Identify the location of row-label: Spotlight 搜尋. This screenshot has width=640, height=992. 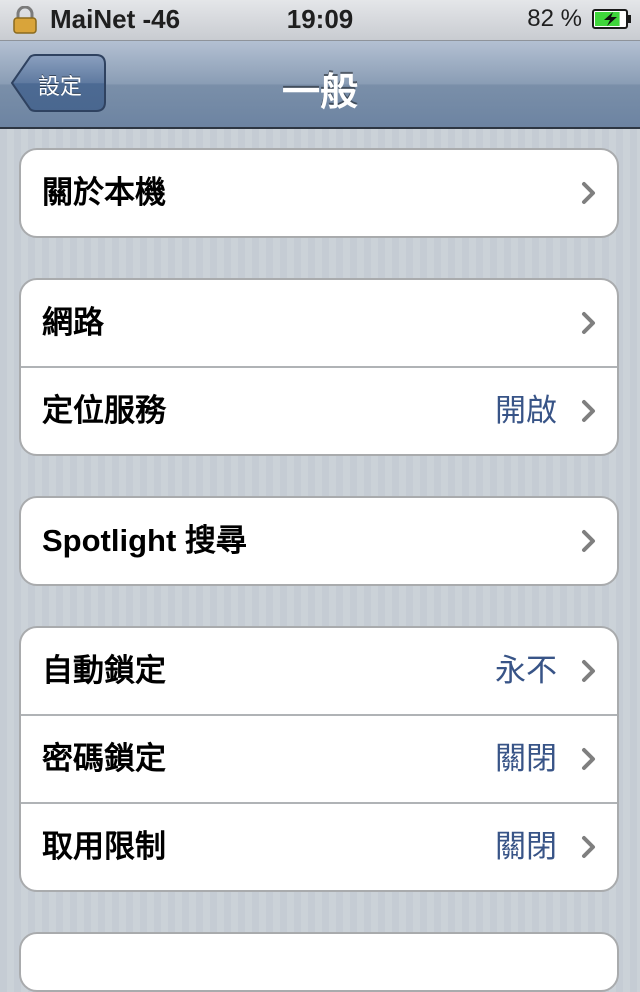
(144, 540).